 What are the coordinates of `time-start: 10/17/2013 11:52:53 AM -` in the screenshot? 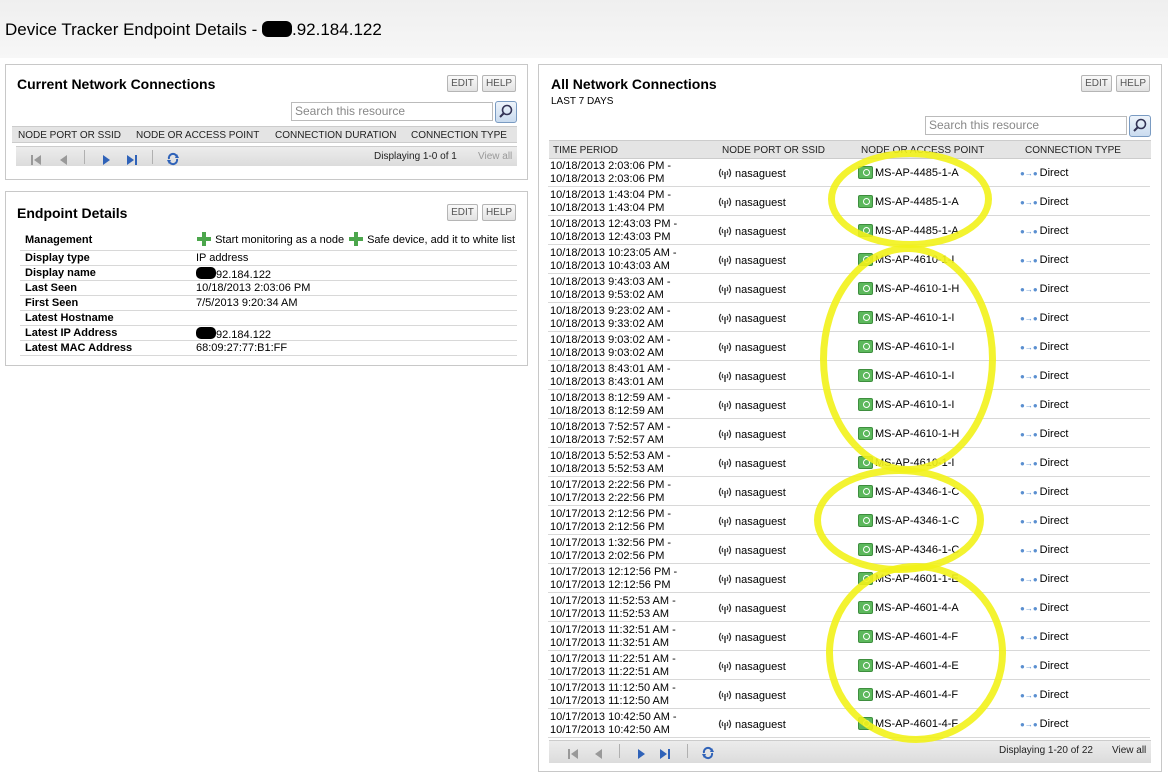 It's located at (613, 601).